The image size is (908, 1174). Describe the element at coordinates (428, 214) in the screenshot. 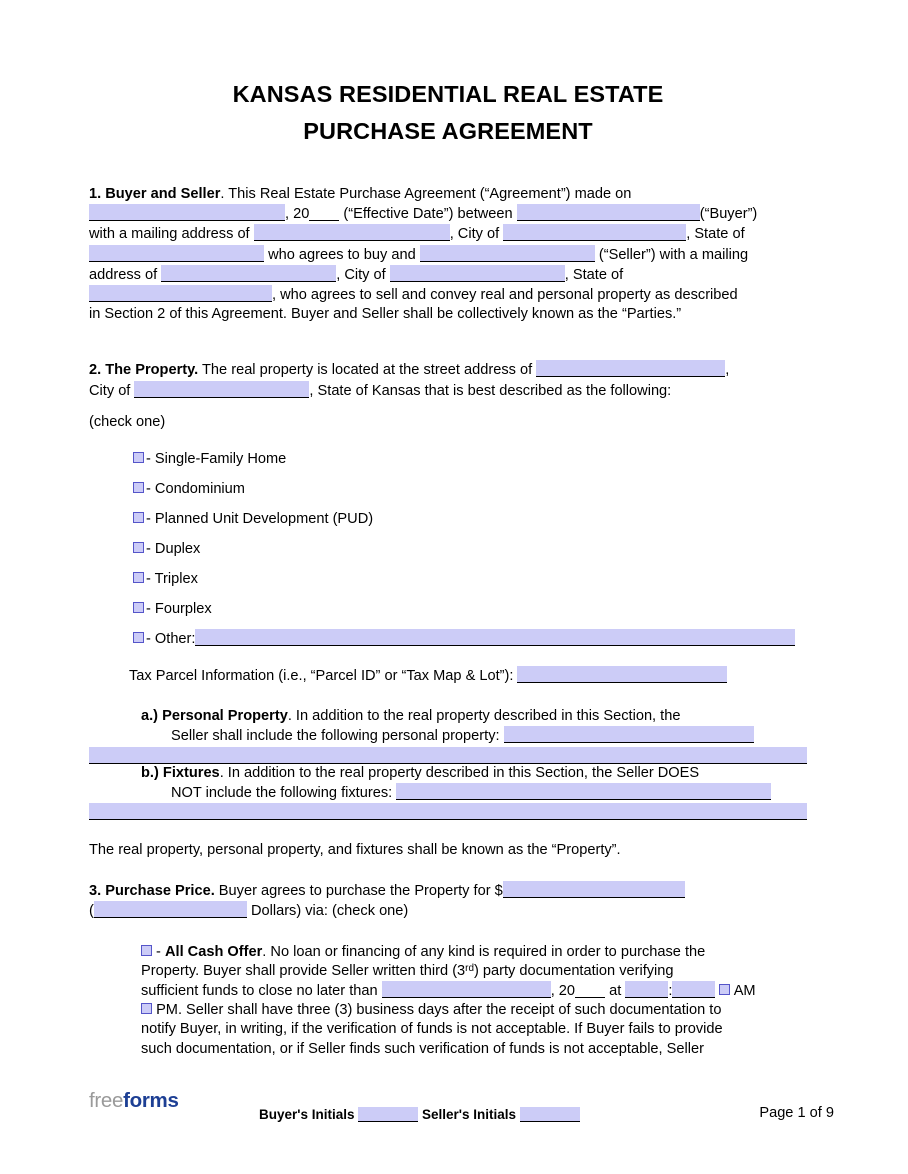

I see `section-1-text-3: (“Effective Date”) between` at that location.